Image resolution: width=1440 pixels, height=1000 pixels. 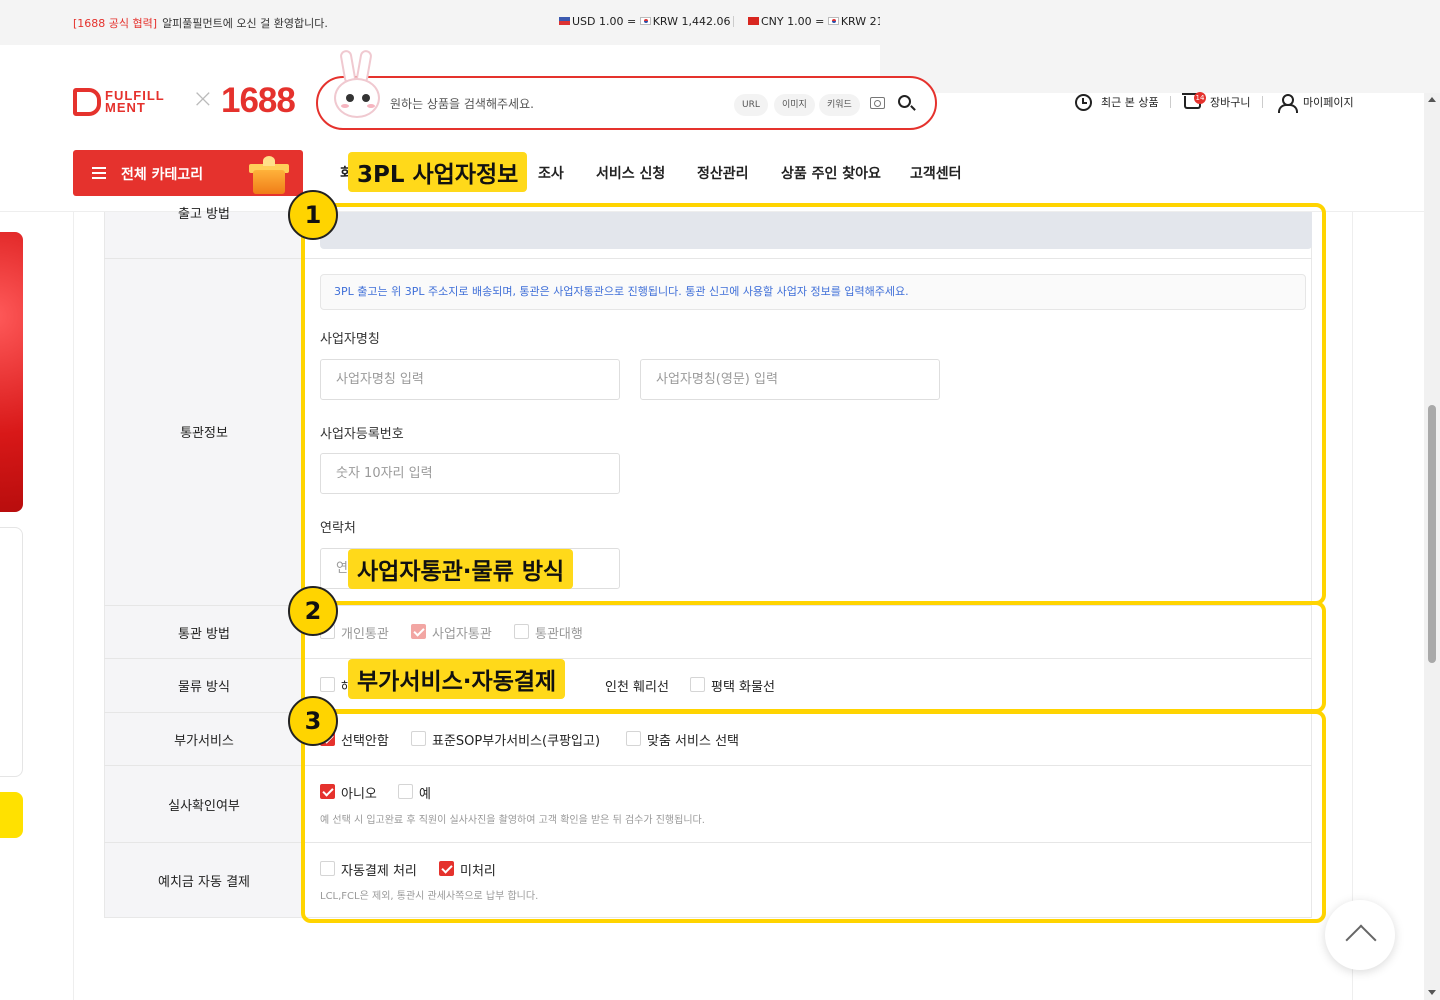 What do you see at coordinates (313, 721) in the screenshot?
I see `annotation-number-3: 3` at bounding box center [313, 721].